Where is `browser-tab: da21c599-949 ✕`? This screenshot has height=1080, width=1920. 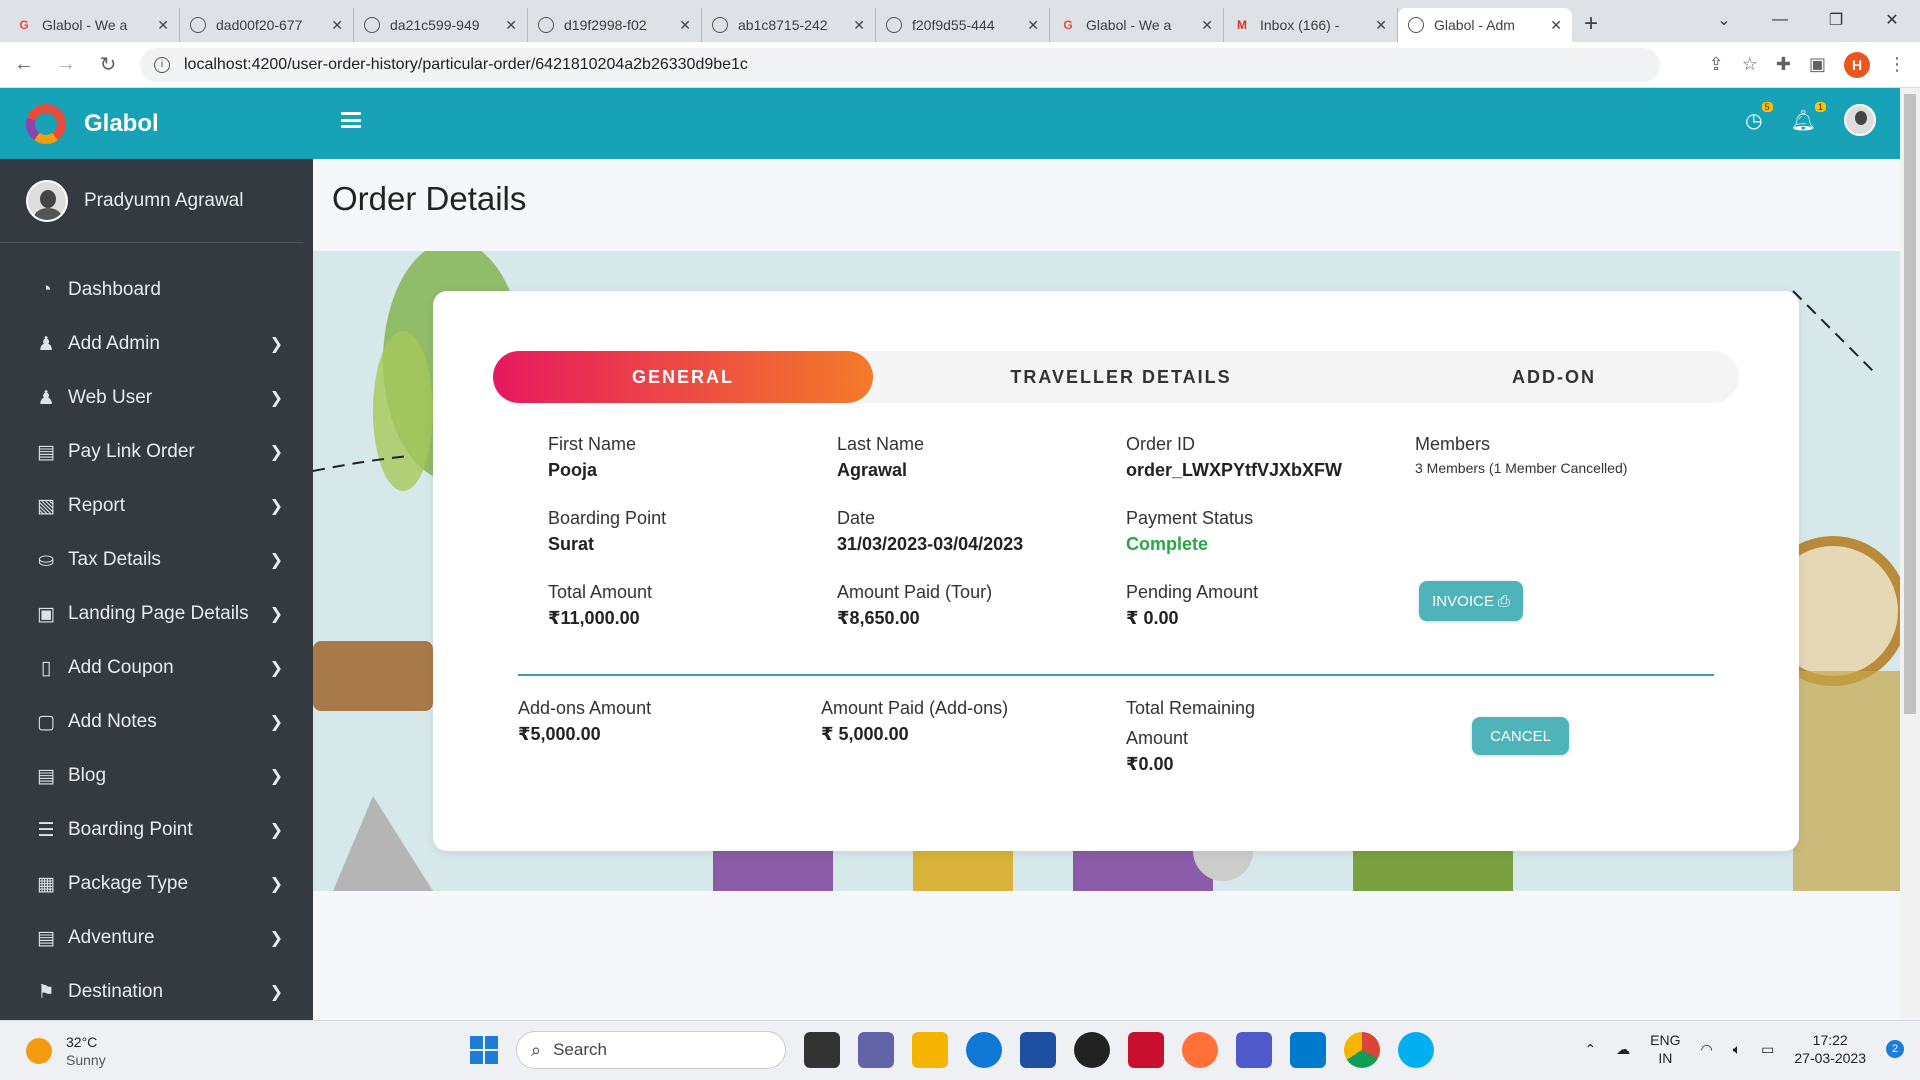 browser-tab: da21c599-949 ✕ is located at coordinates (441, 25).